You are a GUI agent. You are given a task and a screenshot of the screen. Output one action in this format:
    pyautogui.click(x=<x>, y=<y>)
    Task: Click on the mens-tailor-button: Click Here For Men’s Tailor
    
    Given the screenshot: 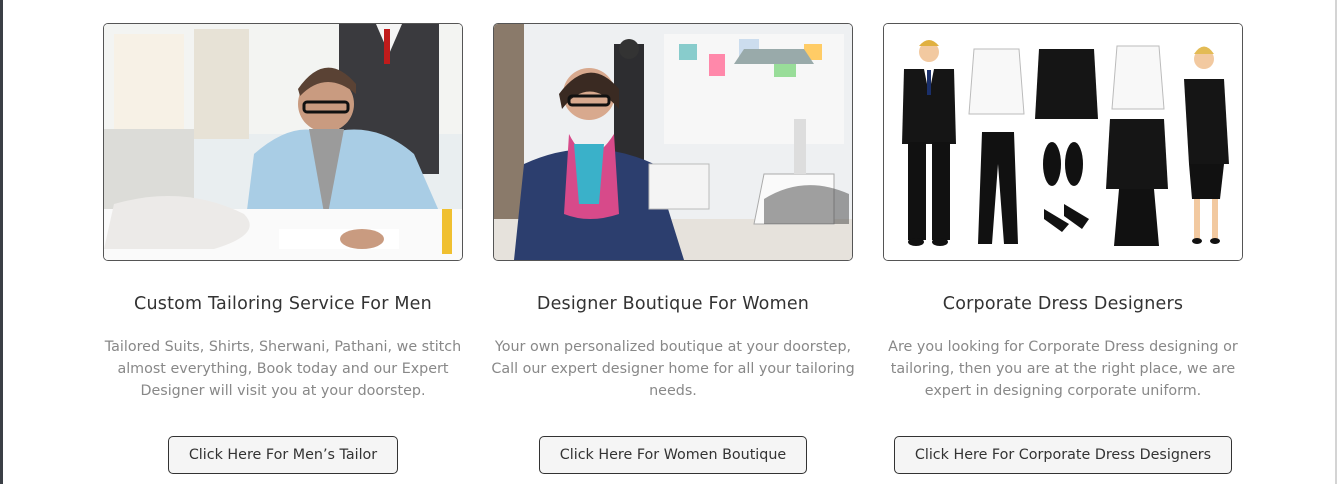 What is the action you would take?
    pyautogui.click(x=283, y=455)
    